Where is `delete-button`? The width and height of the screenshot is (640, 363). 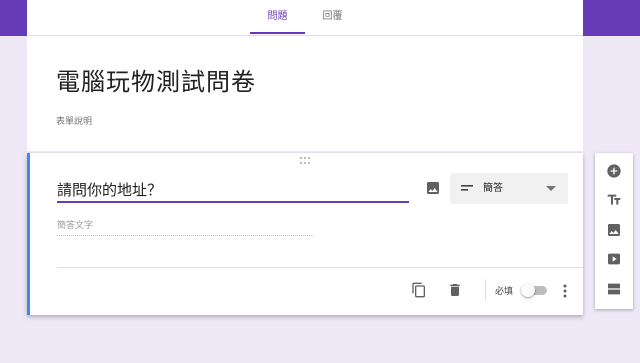
delete-button is located at coordinates (455, 290).